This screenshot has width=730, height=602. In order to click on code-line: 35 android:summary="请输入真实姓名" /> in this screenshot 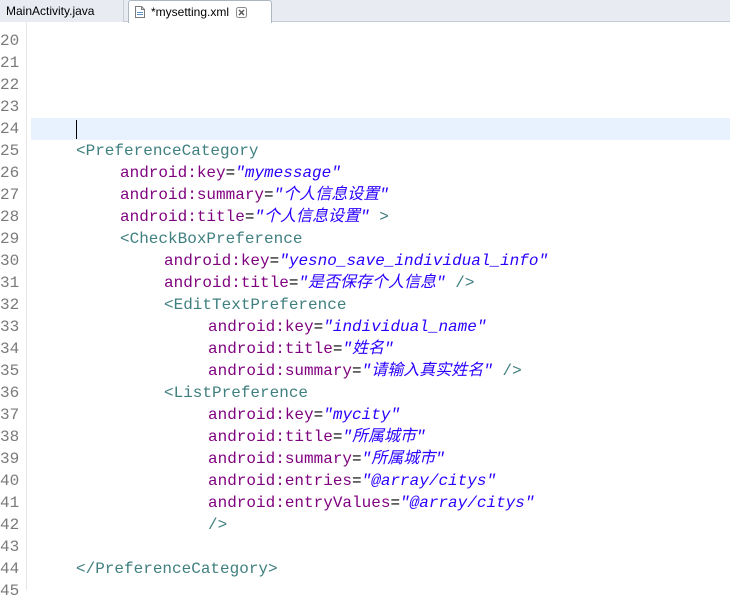, I will do `click(365, 371)`.